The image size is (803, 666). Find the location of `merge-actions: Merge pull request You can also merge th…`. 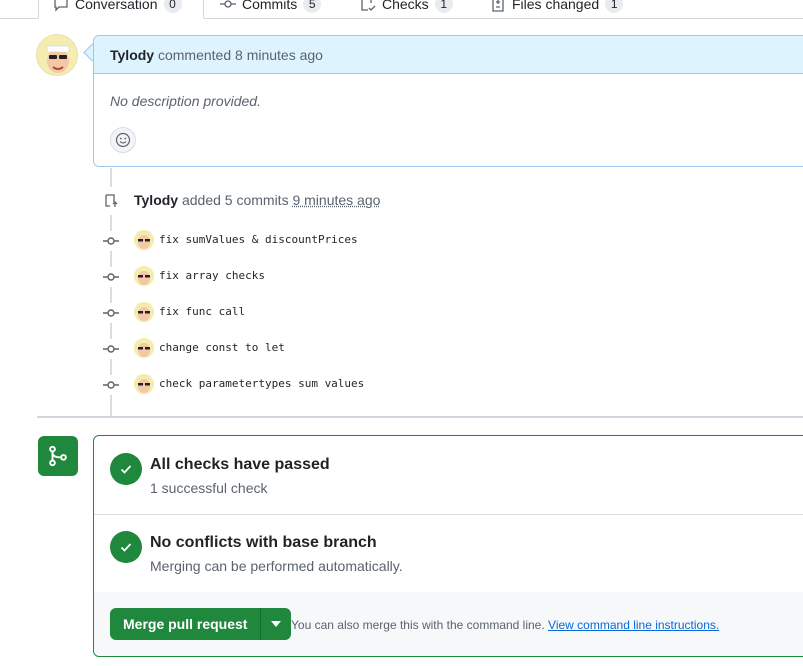

merge-actions: Merge pull request You can also merge th… is located at coordinates (448, 624).